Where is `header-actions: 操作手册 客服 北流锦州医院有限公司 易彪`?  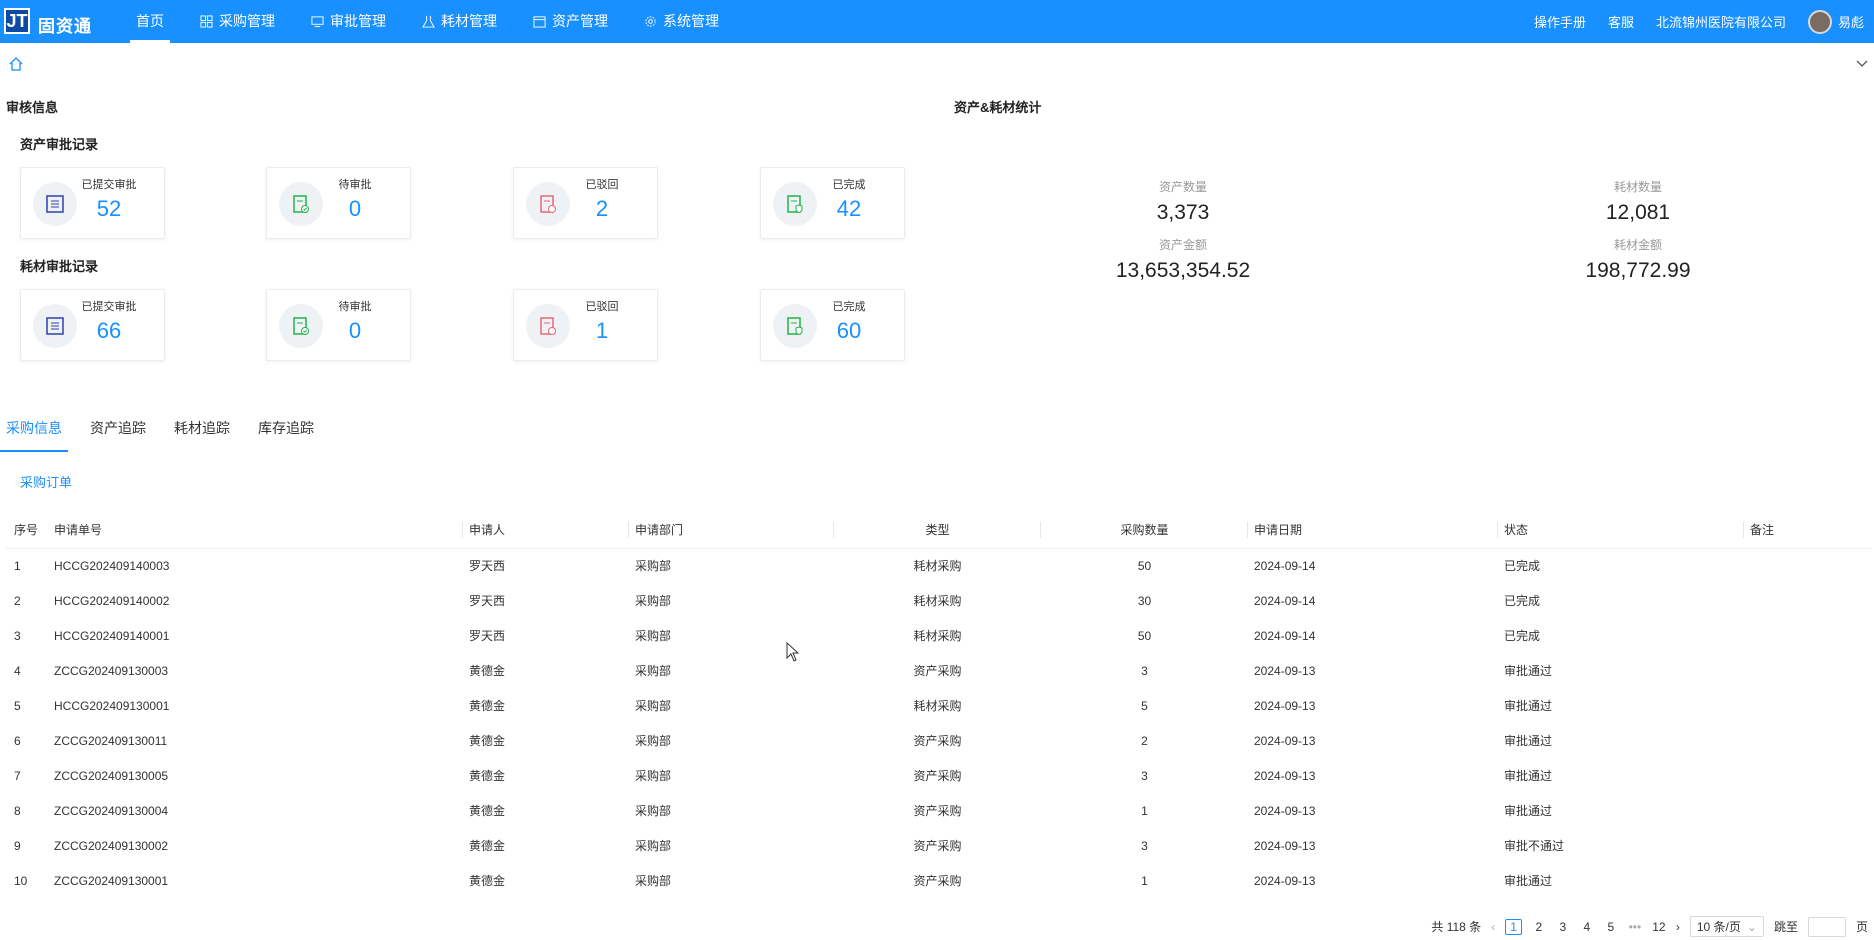
header-actions: 操作手册 客服 北流锦州医院有限公司 易彪 is located at coordinates (1699, 21).